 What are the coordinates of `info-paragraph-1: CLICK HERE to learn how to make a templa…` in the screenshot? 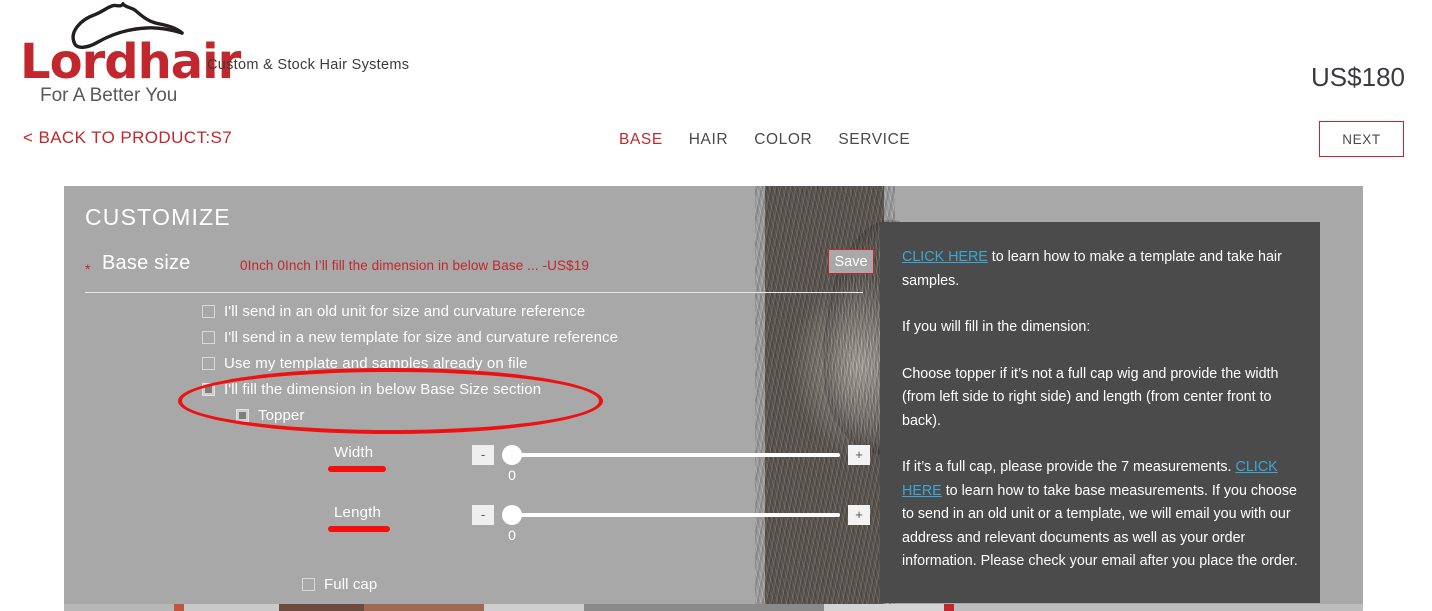 It's located at (1100, 269).